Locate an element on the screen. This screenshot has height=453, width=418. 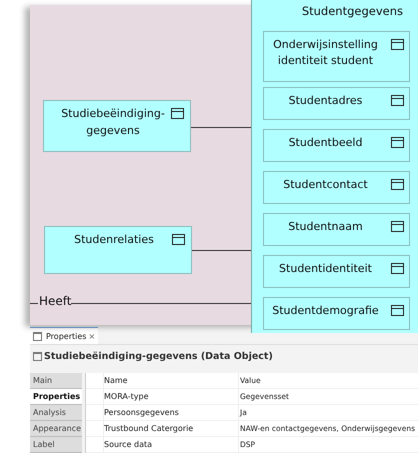
object-label: Studentnaam is located at coordinates (325, 227).